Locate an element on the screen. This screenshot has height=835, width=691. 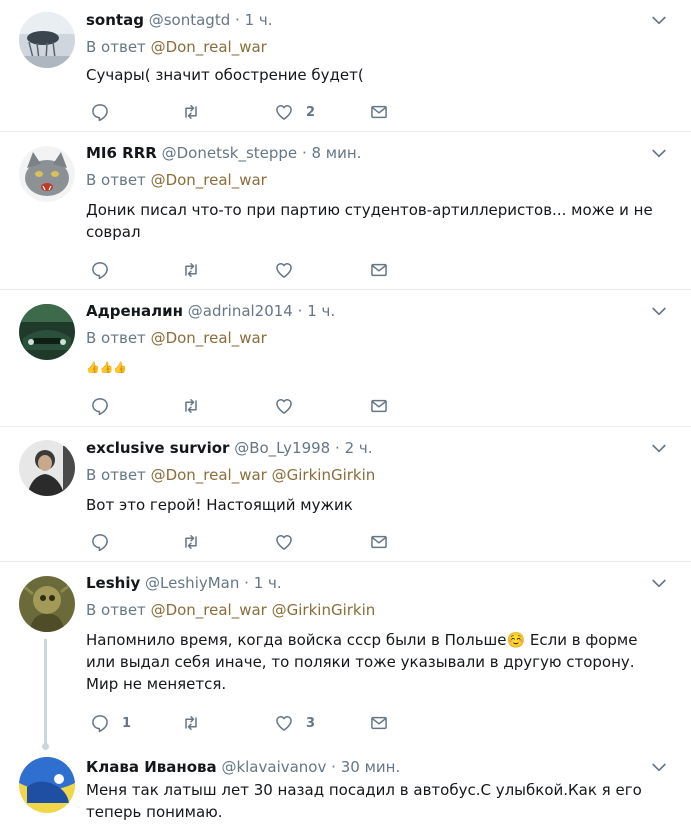
timestamp: 30 мин. is located at coordinates (371, 767).